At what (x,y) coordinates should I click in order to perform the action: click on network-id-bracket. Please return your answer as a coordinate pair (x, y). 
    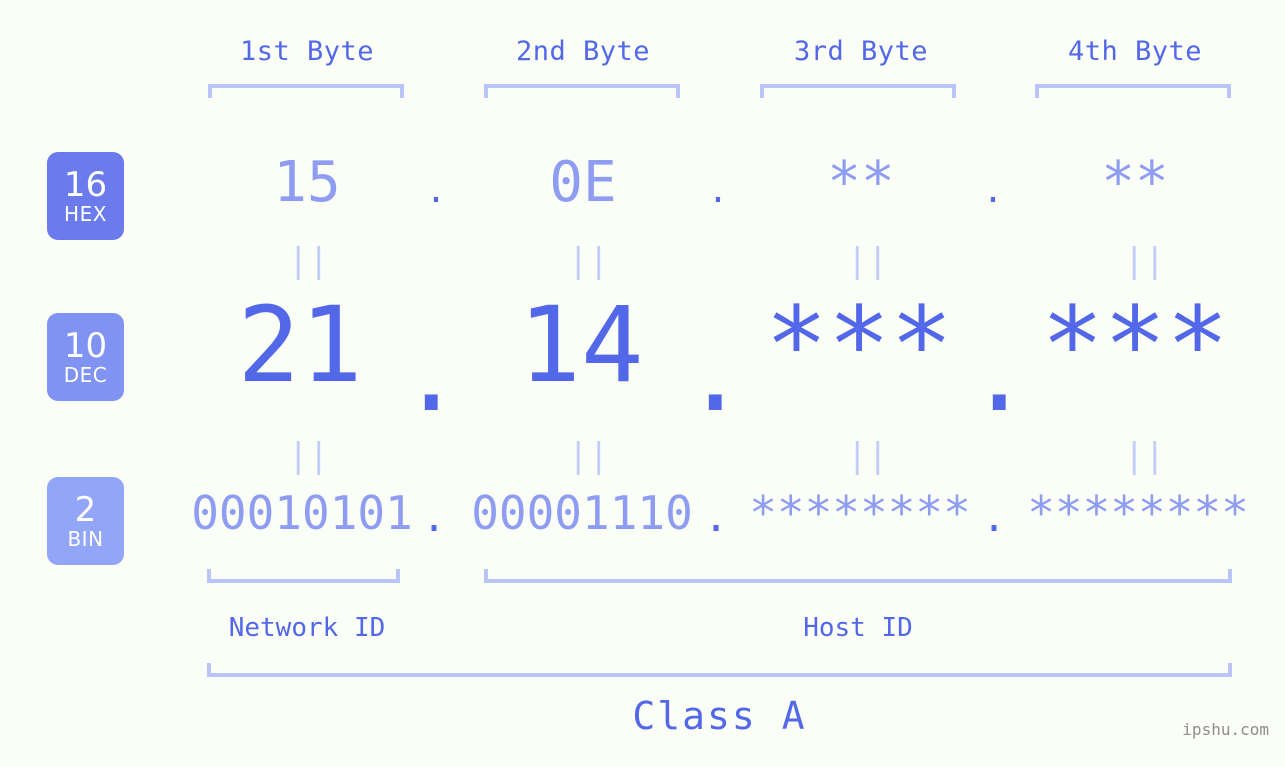
    Looking at the image, I should click on (303, 576).